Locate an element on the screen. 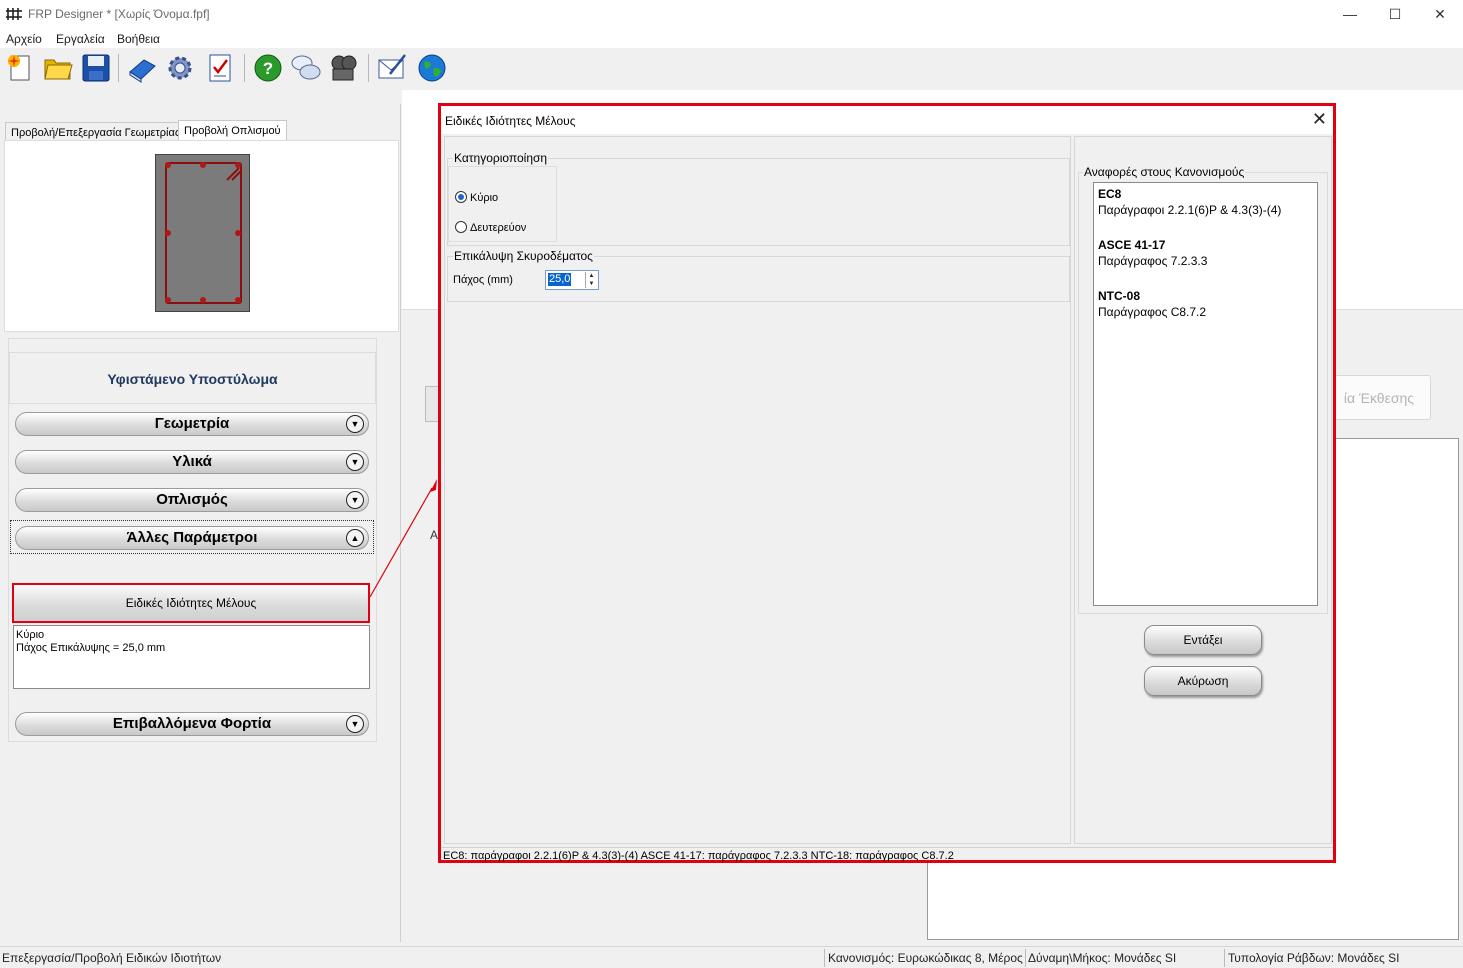  menu-help: Βοήθεια is located at coordinates (138, 39).